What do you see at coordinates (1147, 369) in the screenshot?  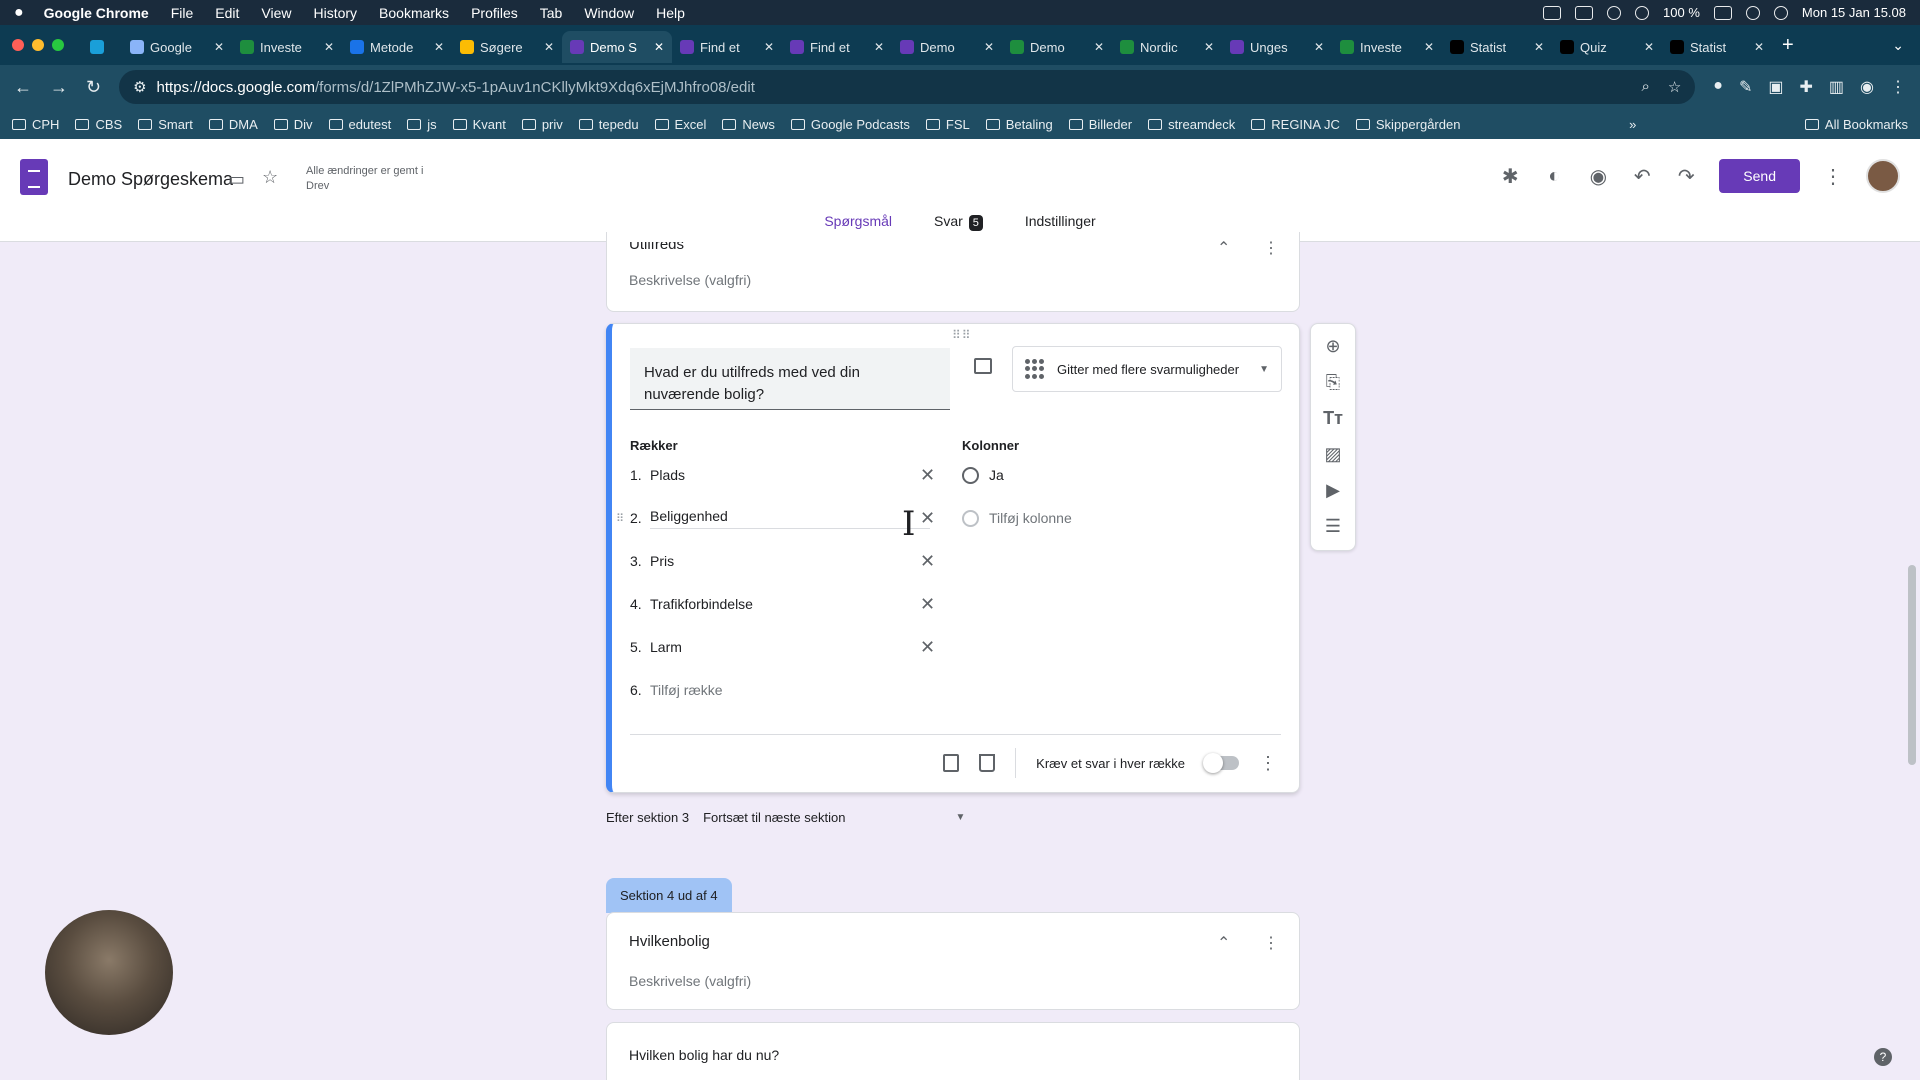 I see `question-type-select: Gitter med flere svarmuligheder ▼` at bounding box center [1147, 369].